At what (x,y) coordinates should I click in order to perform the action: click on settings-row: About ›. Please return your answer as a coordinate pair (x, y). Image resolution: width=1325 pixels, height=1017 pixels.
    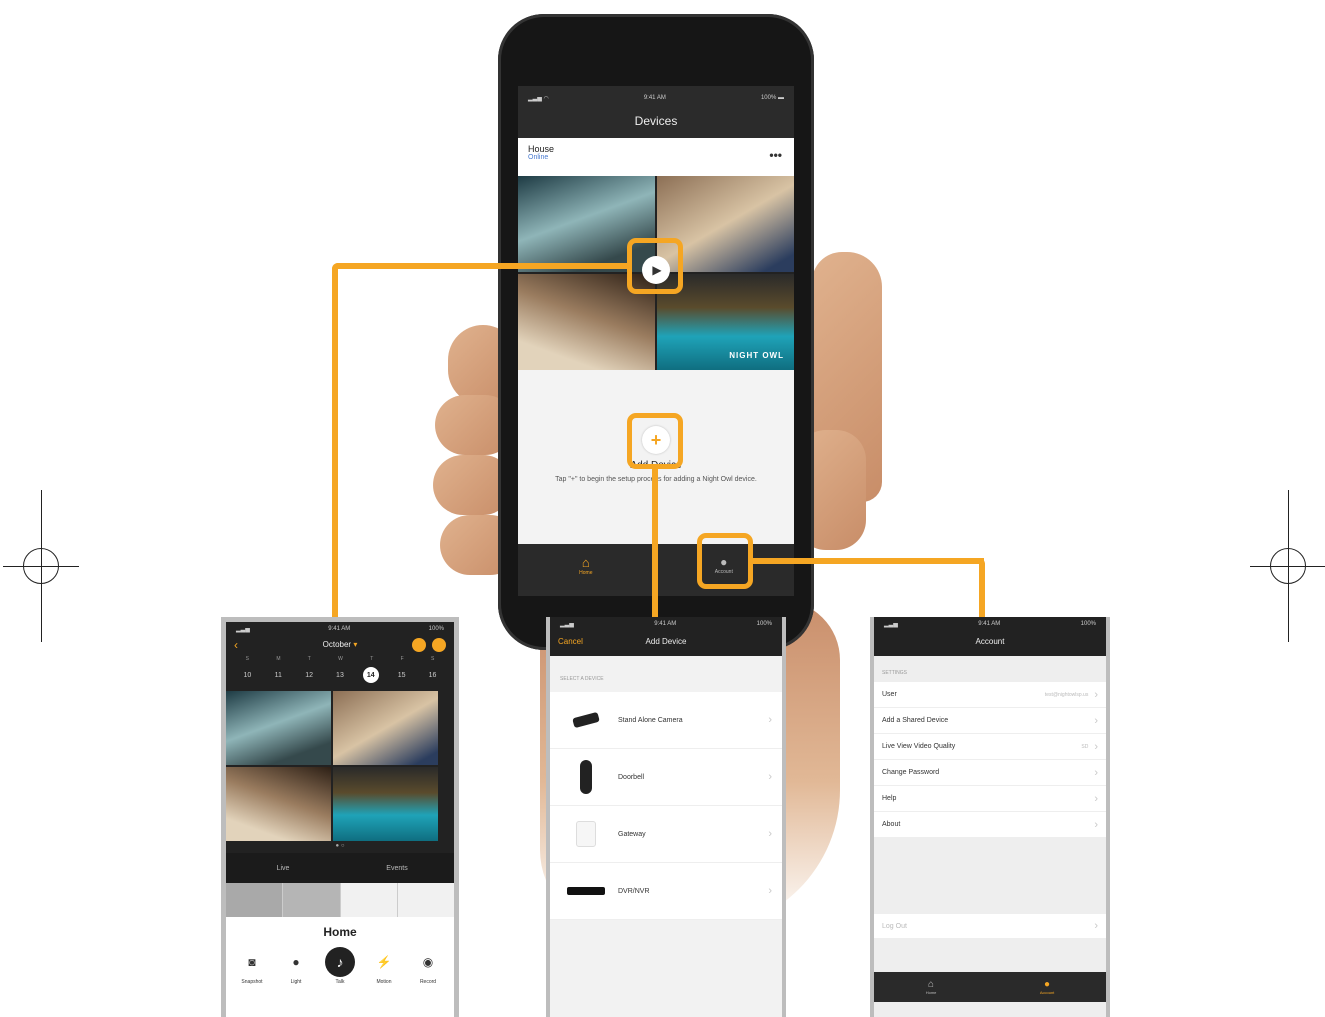
    Looking at the image, I should click on (990, 825).